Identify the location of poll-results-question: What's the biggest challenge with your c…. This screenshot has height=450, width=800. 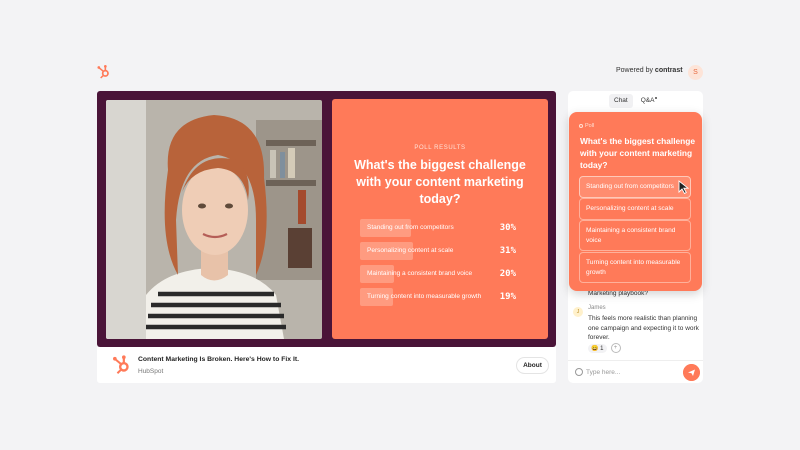
(440, 182).